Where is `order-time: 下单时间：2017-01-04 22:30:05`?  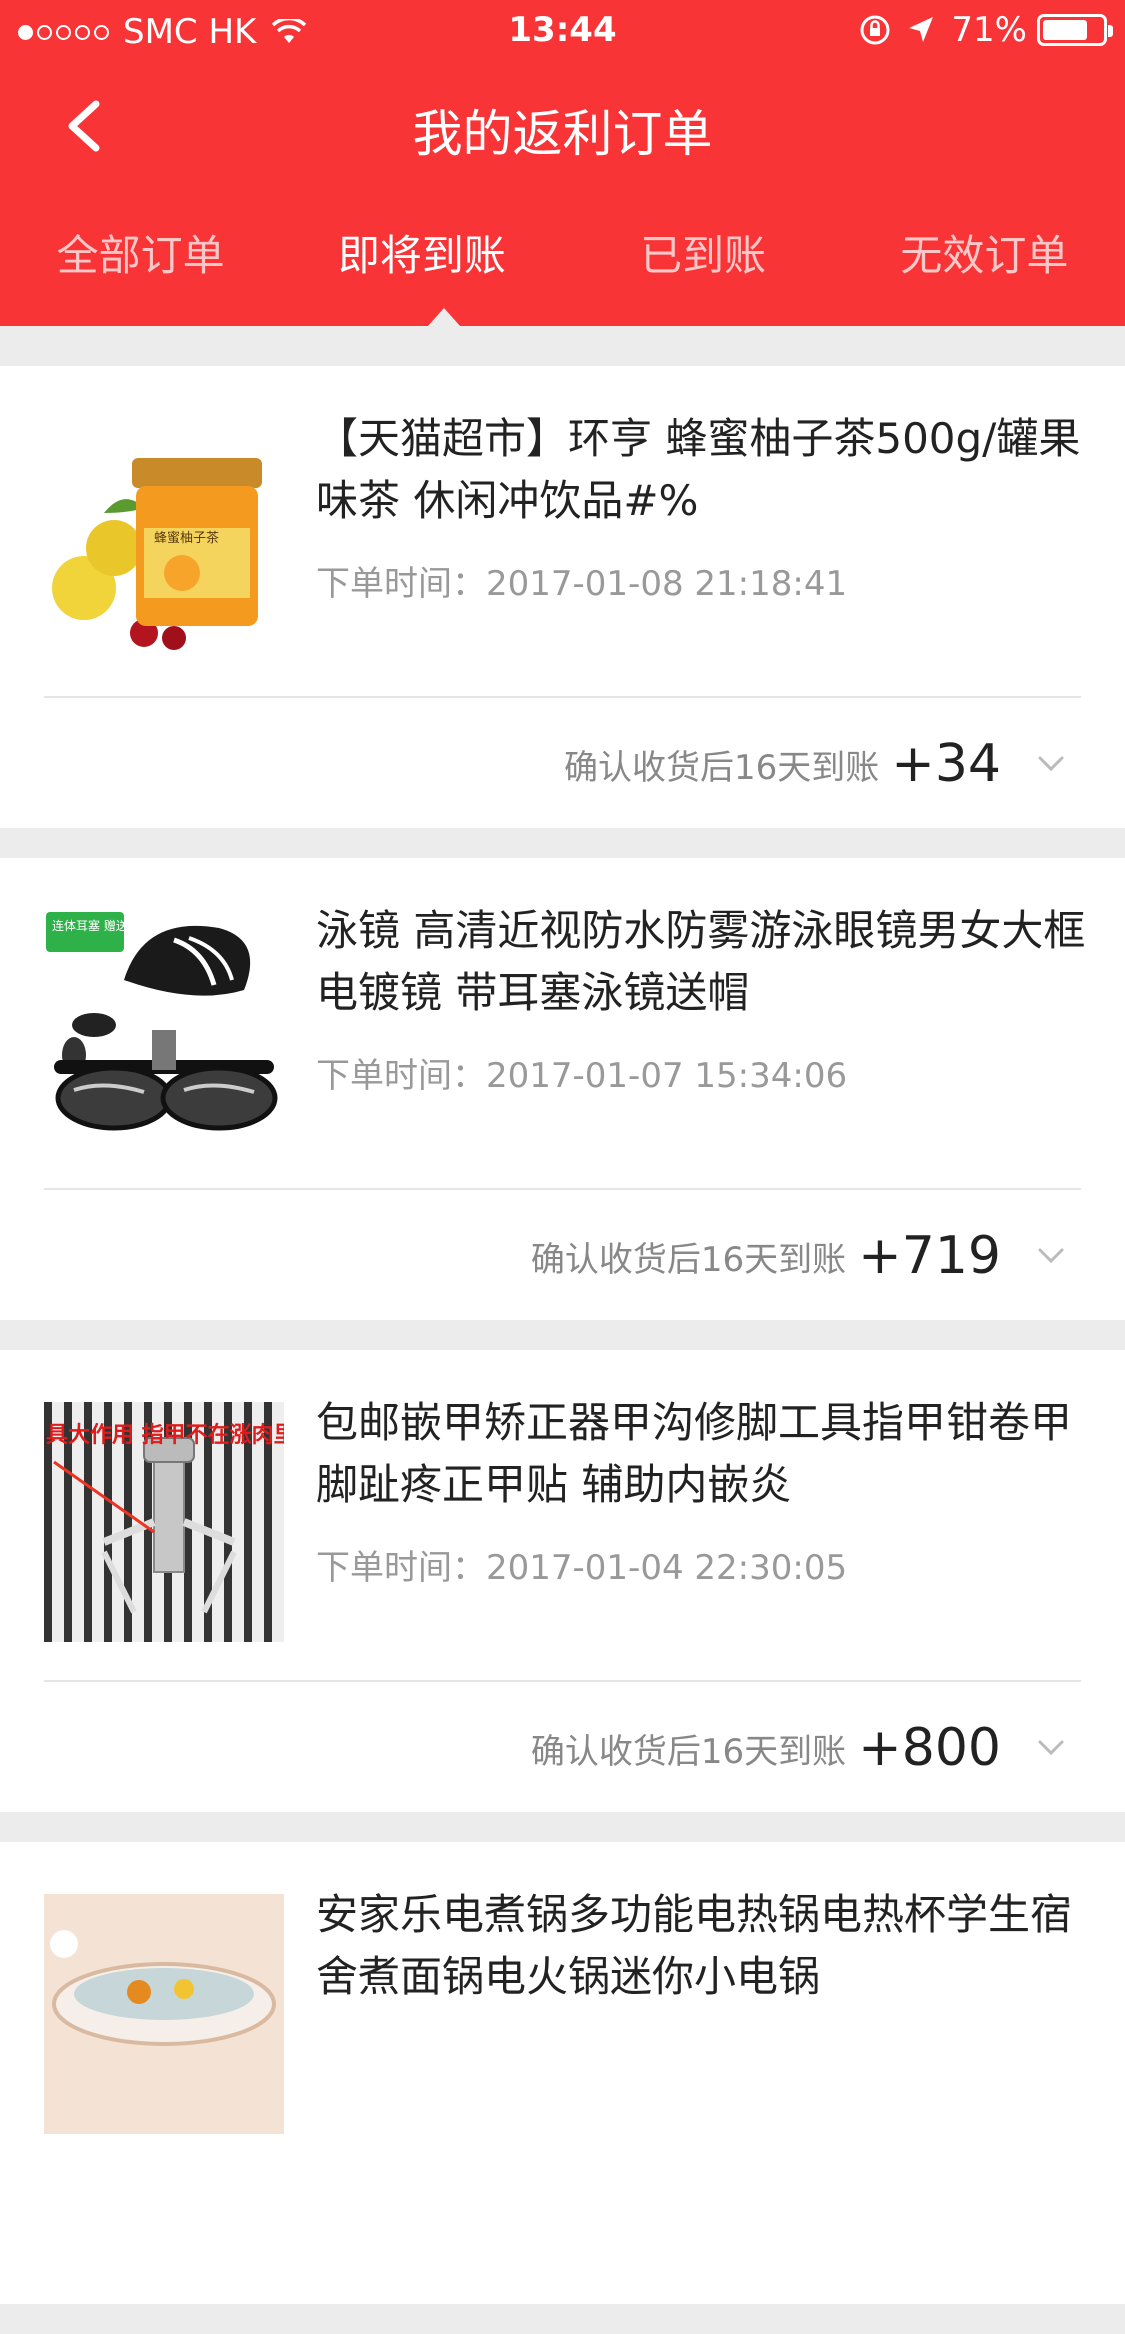 order-time: 下单时间：2017-01-04 22:30:05 is located at coordinates (582, 1568).